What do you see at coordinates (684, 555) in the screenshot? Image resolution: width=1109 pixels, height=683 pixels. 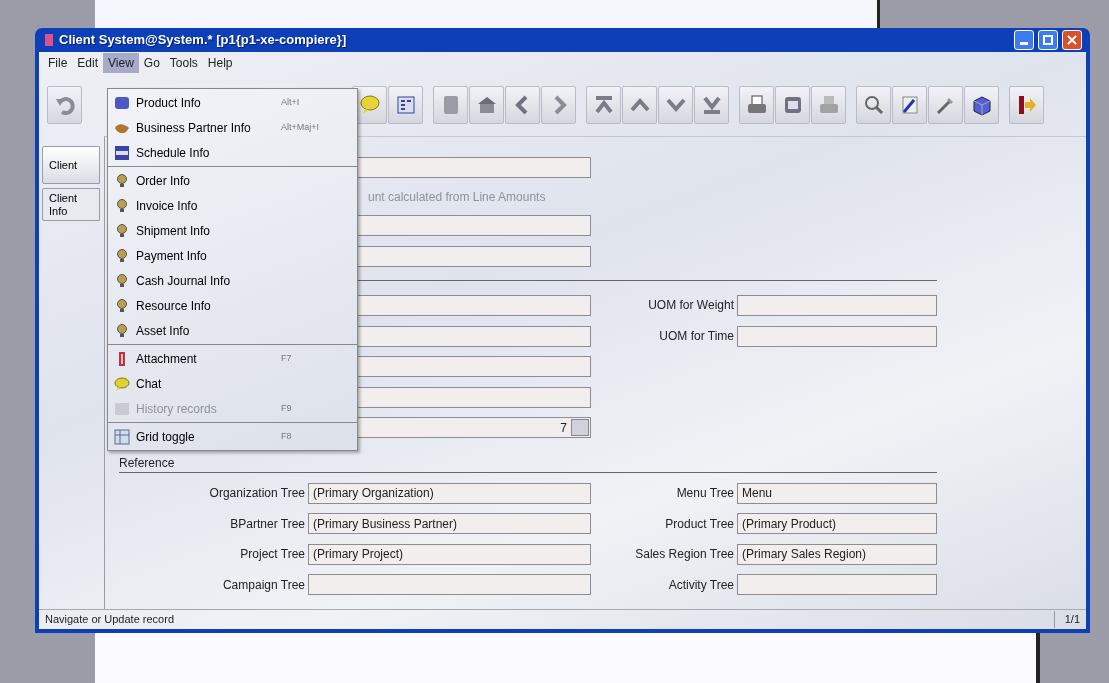 I see `field-label: Sales Region Tree` at bounding box center [684, 555].